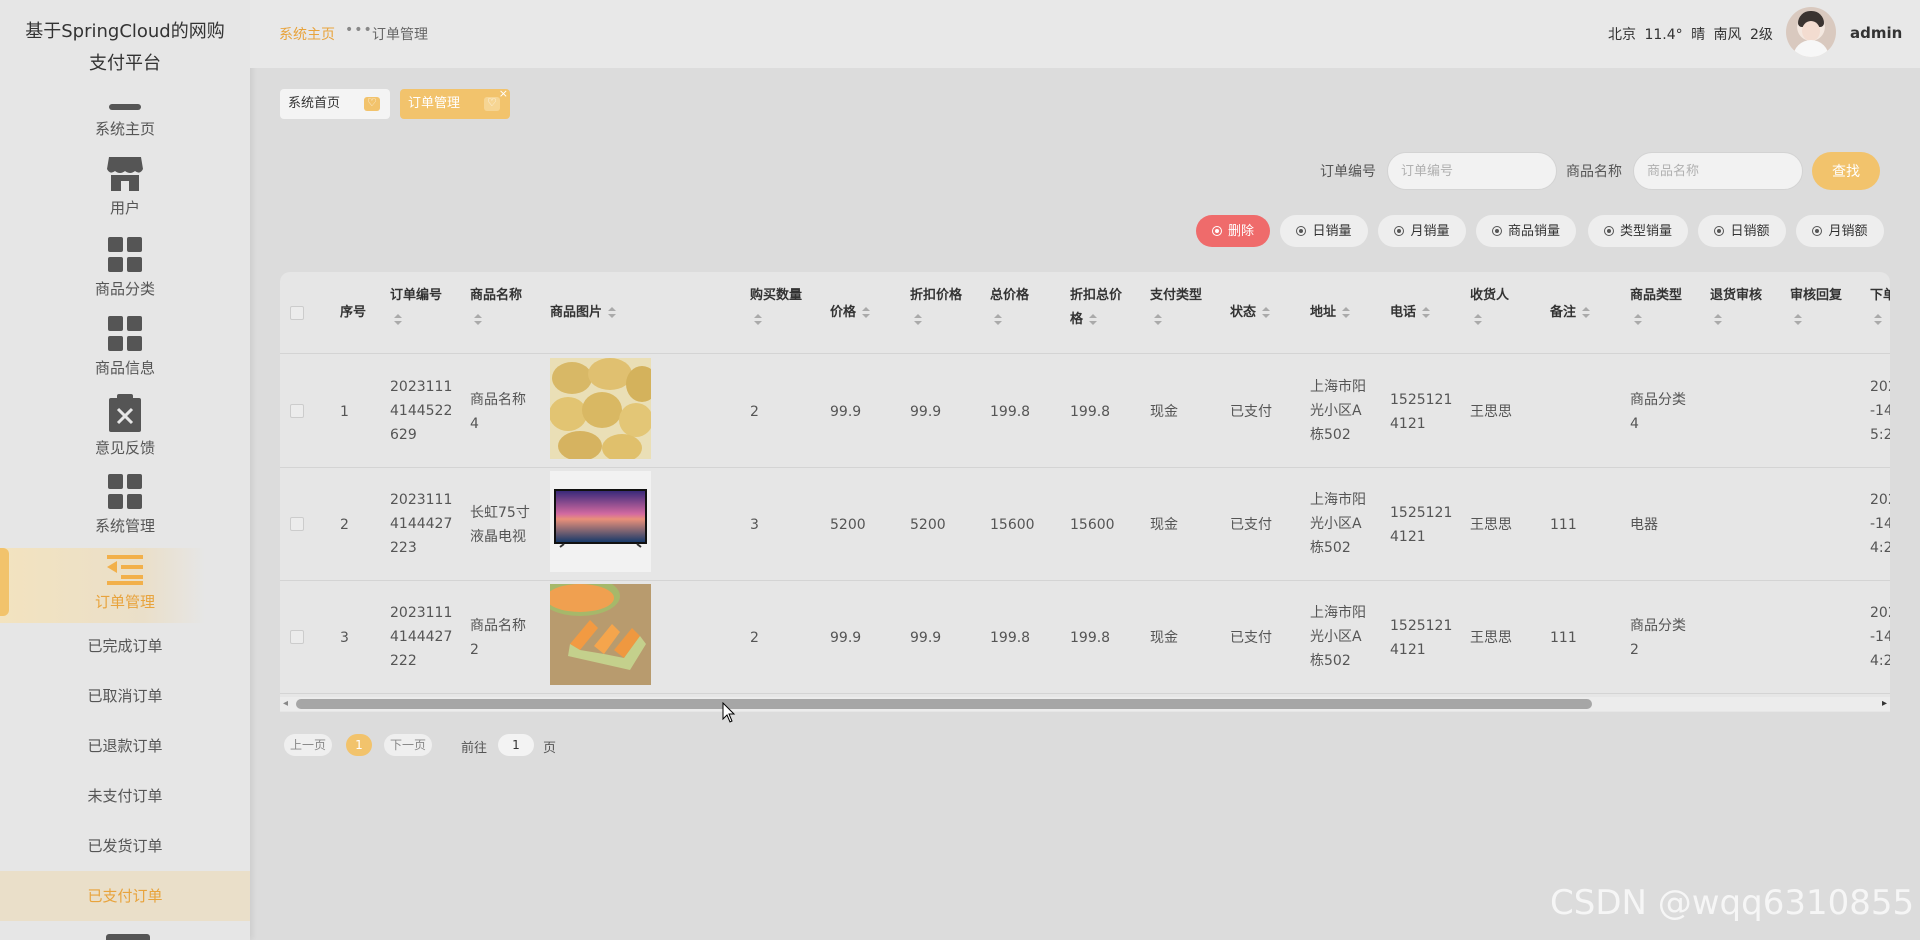 This screenshot has width=1920, height=940. I want to click on col-remark: 备注, so click(1570, 313).